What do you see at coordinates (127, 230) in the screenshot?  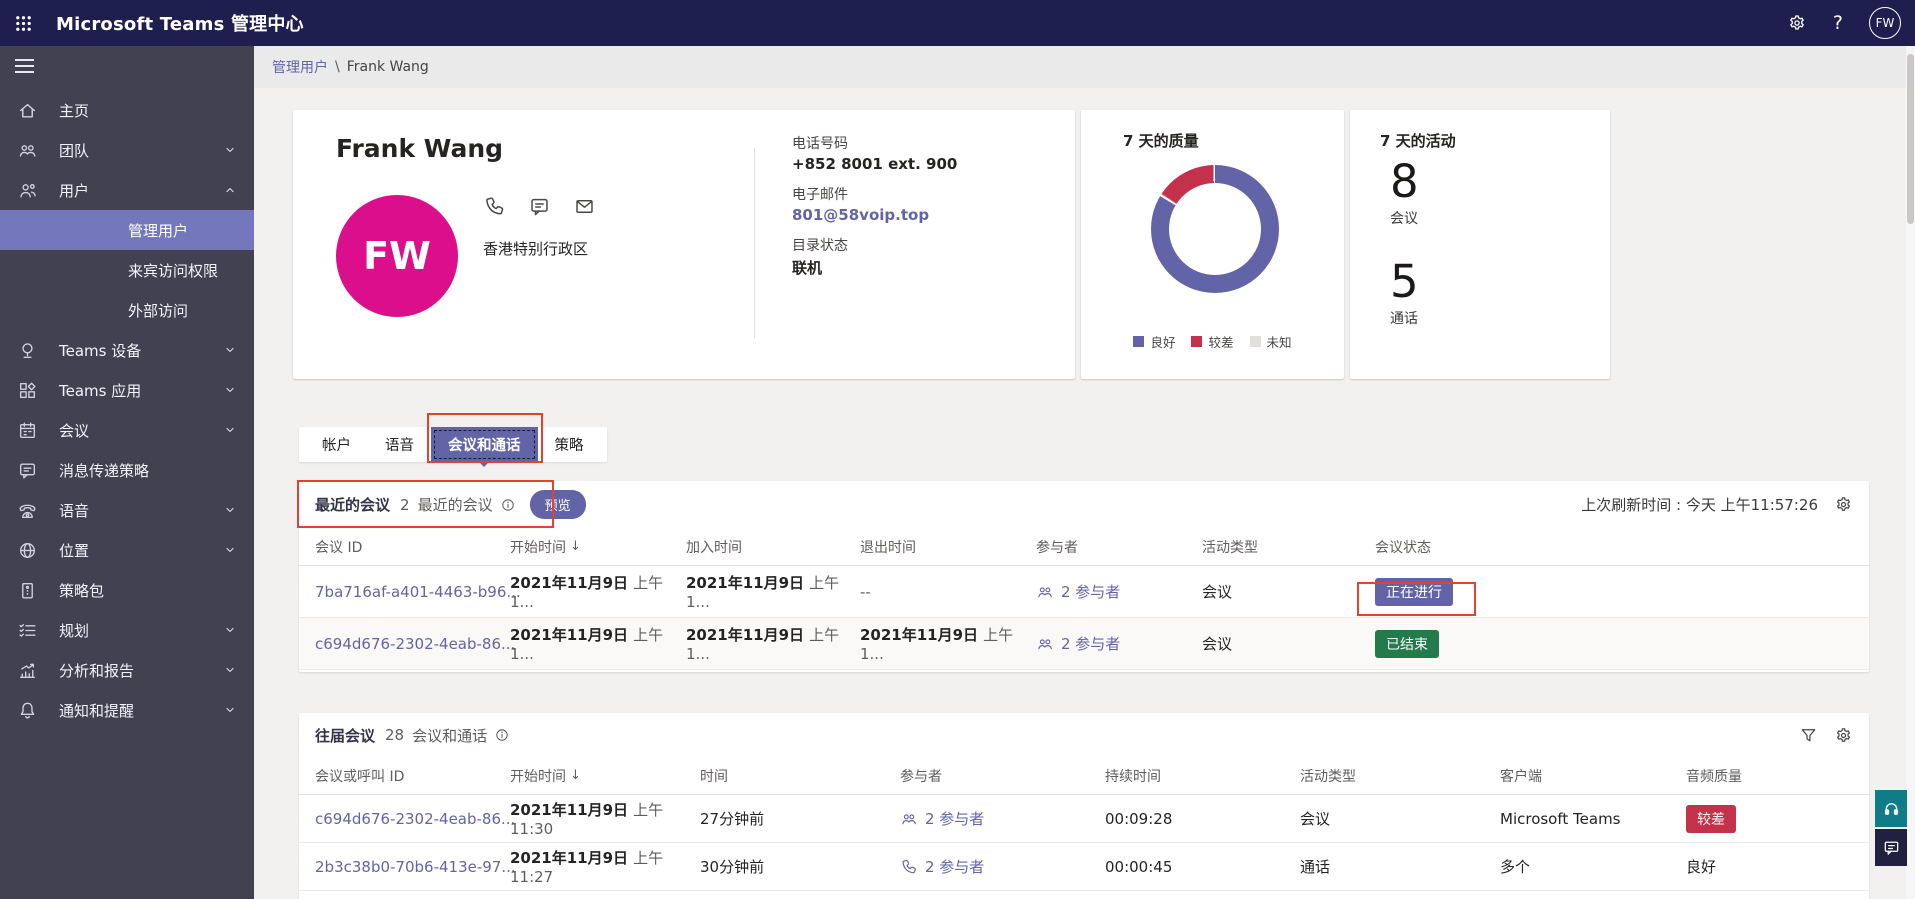 I see `sidebar-item-manage-users: 管理用户` at bounding box center [127, 230].